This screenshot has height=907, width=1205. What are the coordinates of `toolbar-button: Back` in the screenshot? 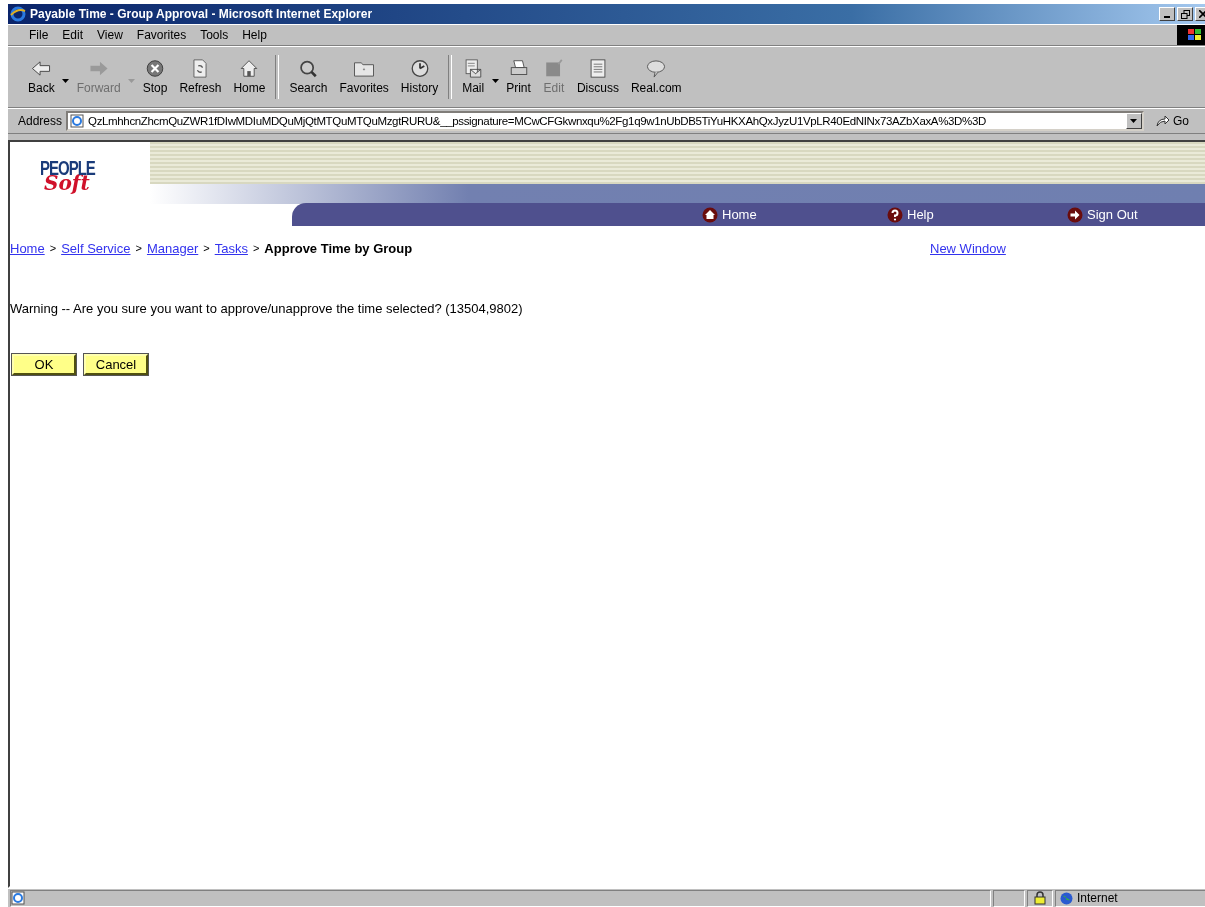 It's located at (41, 77).